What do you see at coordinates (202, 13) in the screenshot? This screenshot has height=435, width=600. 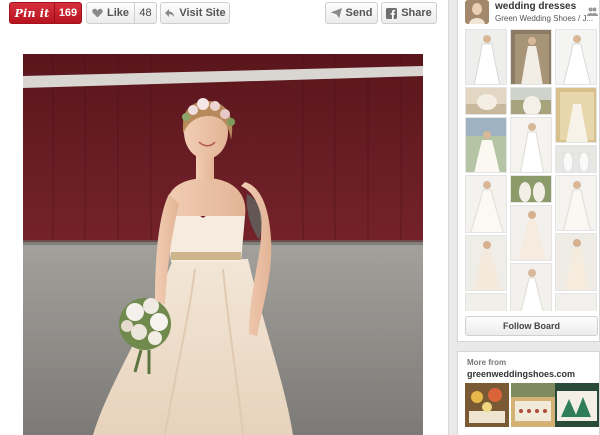 I see `visit-site-label: Visit Site` at bounding box center [202, 13].